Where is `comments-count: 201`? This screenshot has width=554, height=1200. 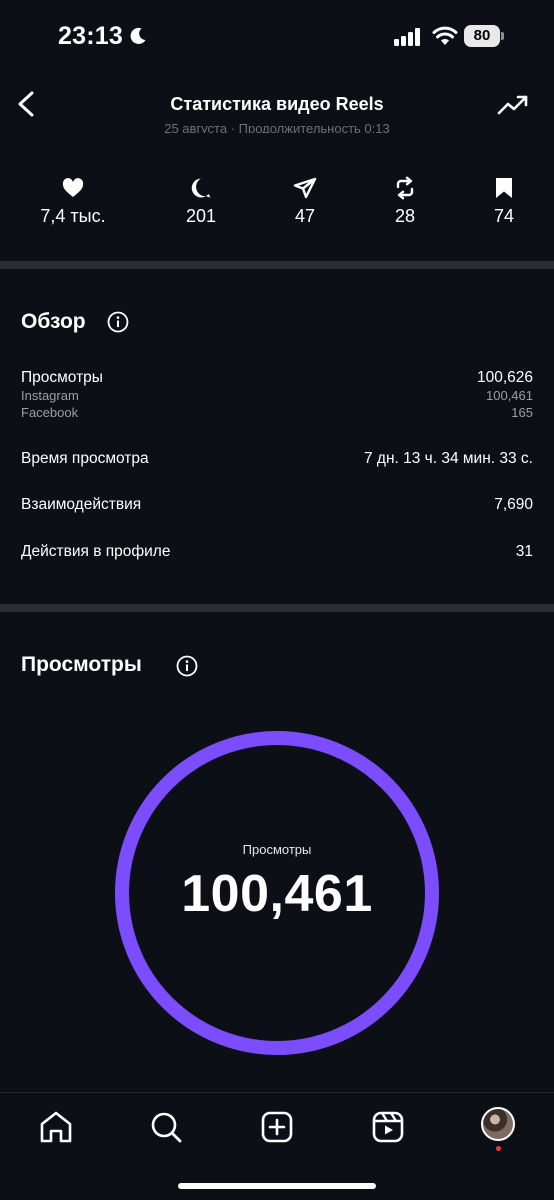 comments-count: 201 is located at coordinates (201, 216).